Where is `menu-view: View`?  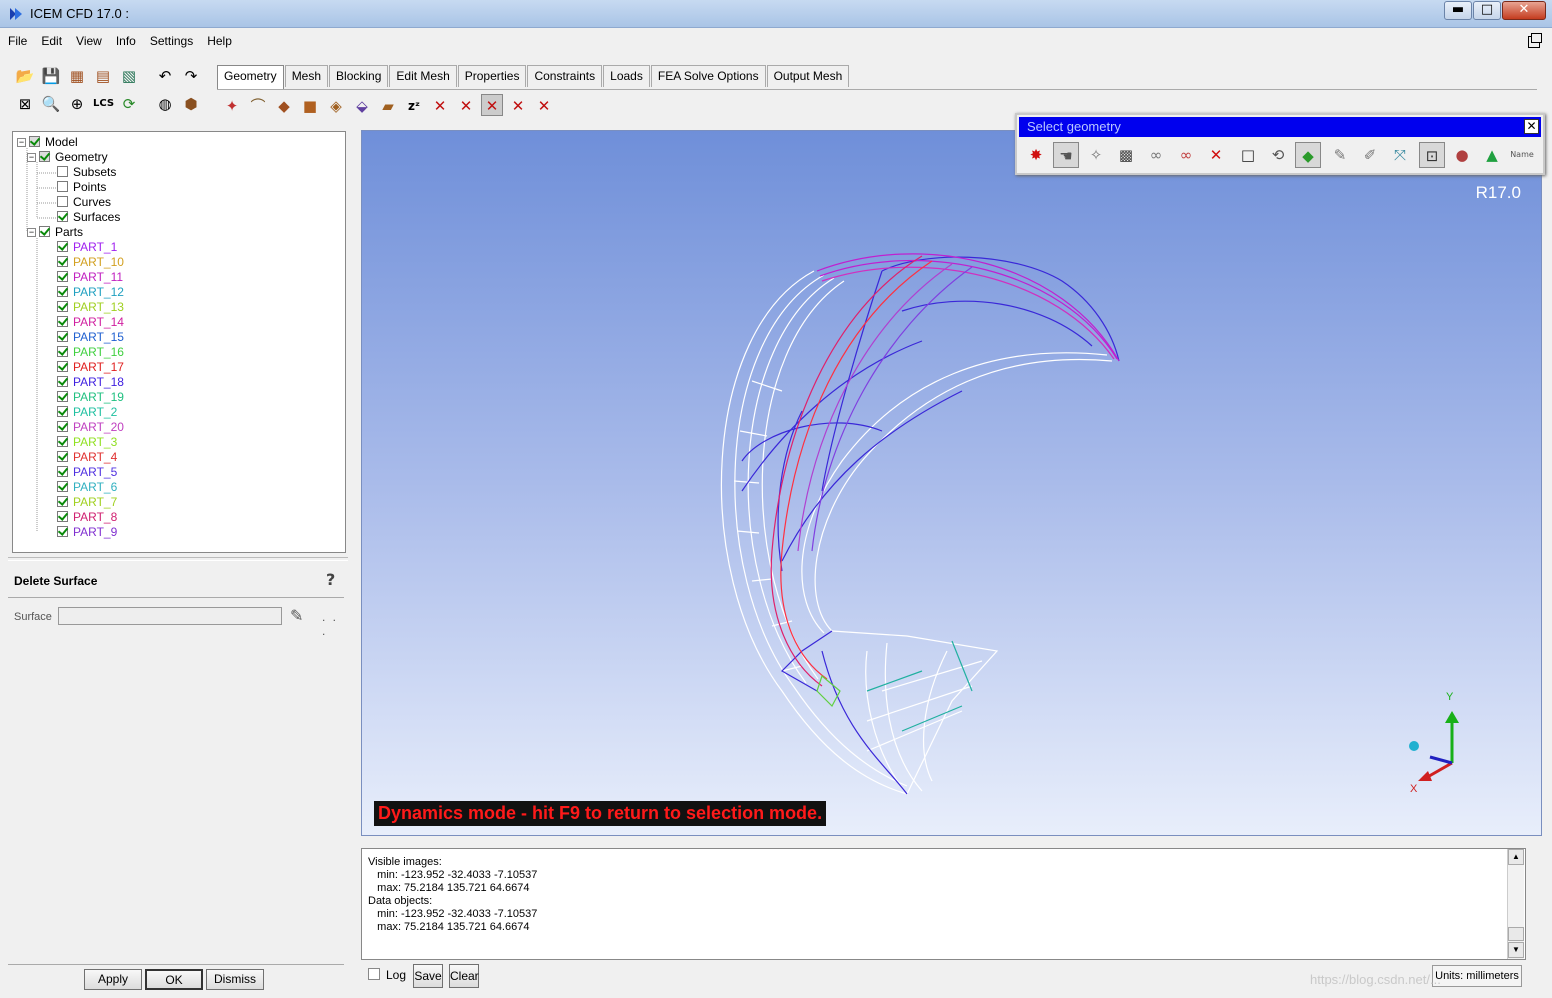
menu-view: View is located at coordinates (89, 43).